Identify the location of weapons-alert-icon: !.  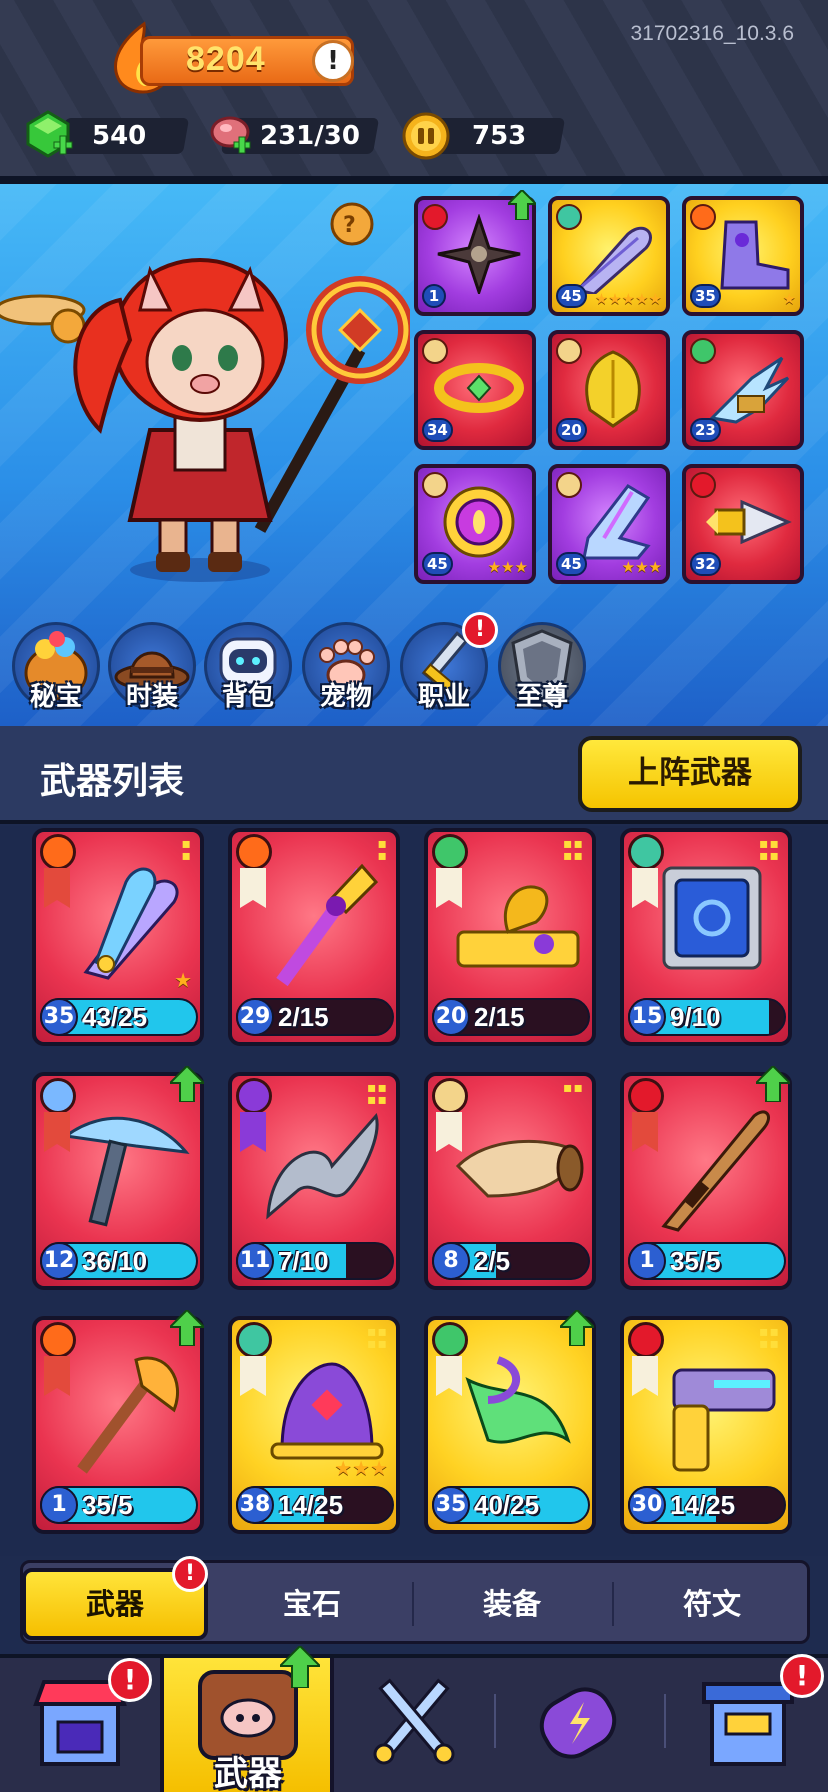
(190, 1574).